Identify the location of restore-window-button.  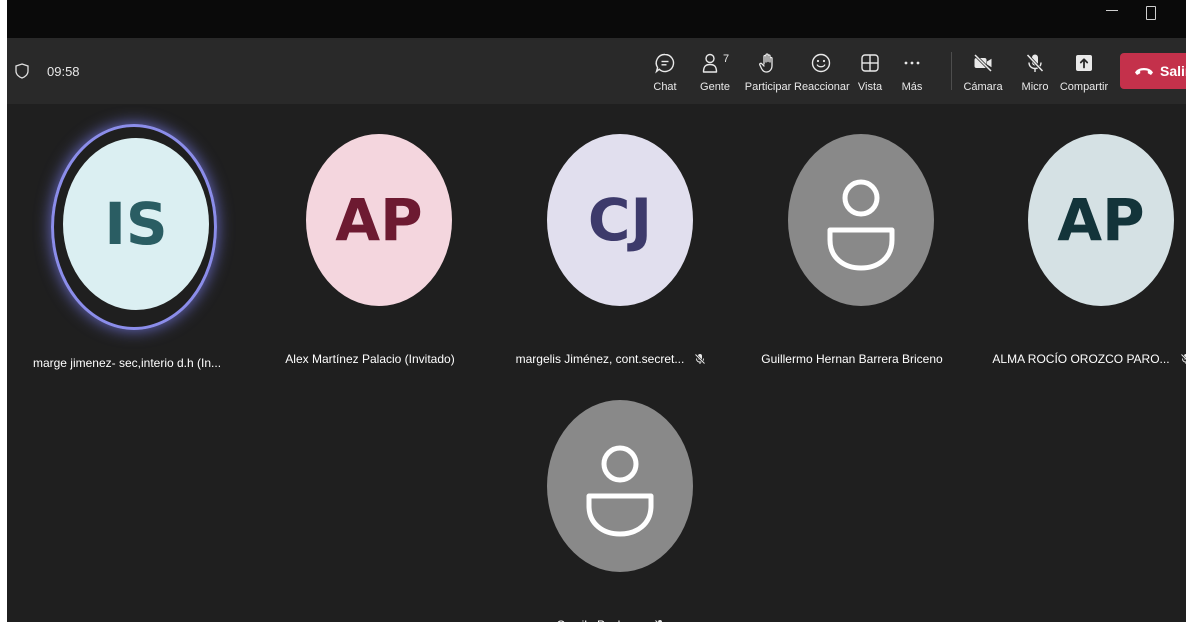
(1151, 12).